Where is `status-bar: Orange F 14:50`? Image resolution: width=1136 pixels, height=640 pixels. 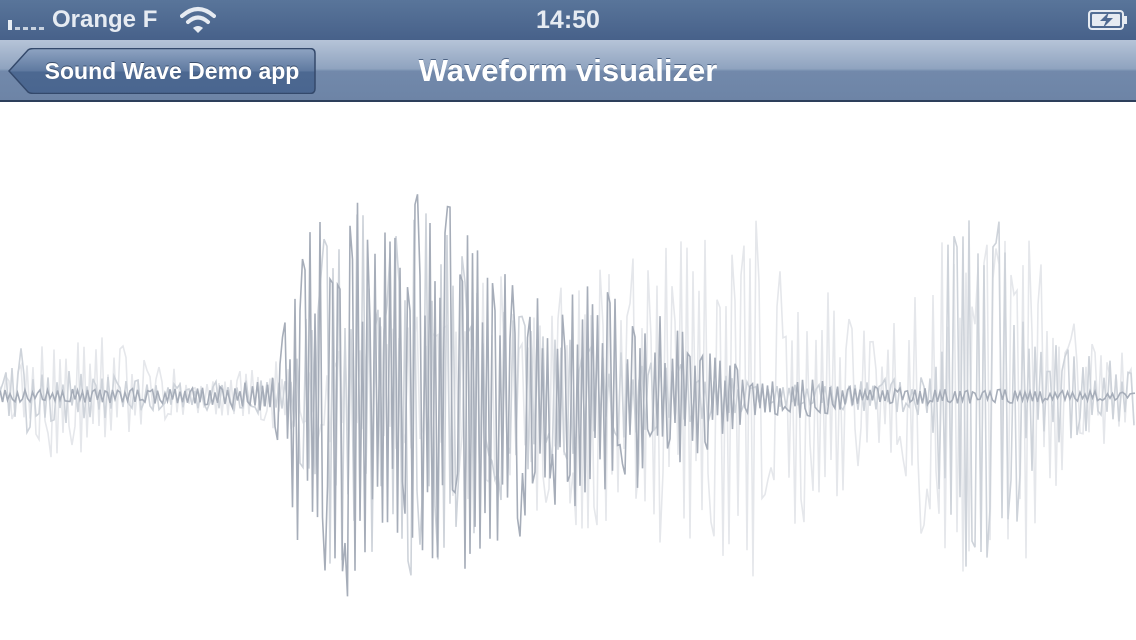
status-bar: Orange F 14:50 is located at coordinates (568, 20).